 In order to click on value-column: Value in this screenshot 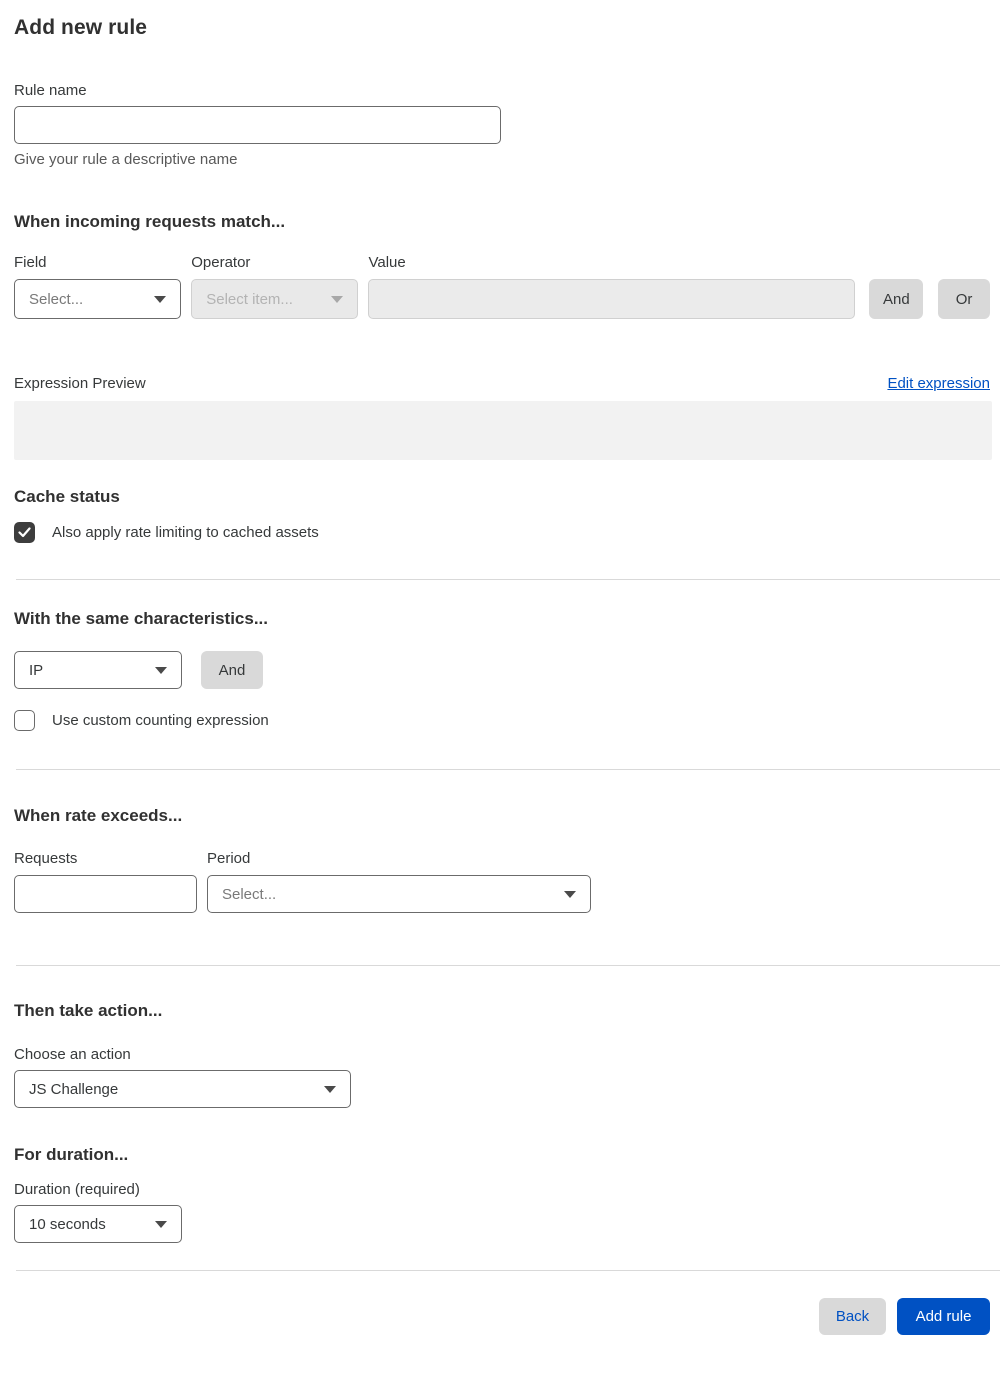, I will do `click(612, 286)`.